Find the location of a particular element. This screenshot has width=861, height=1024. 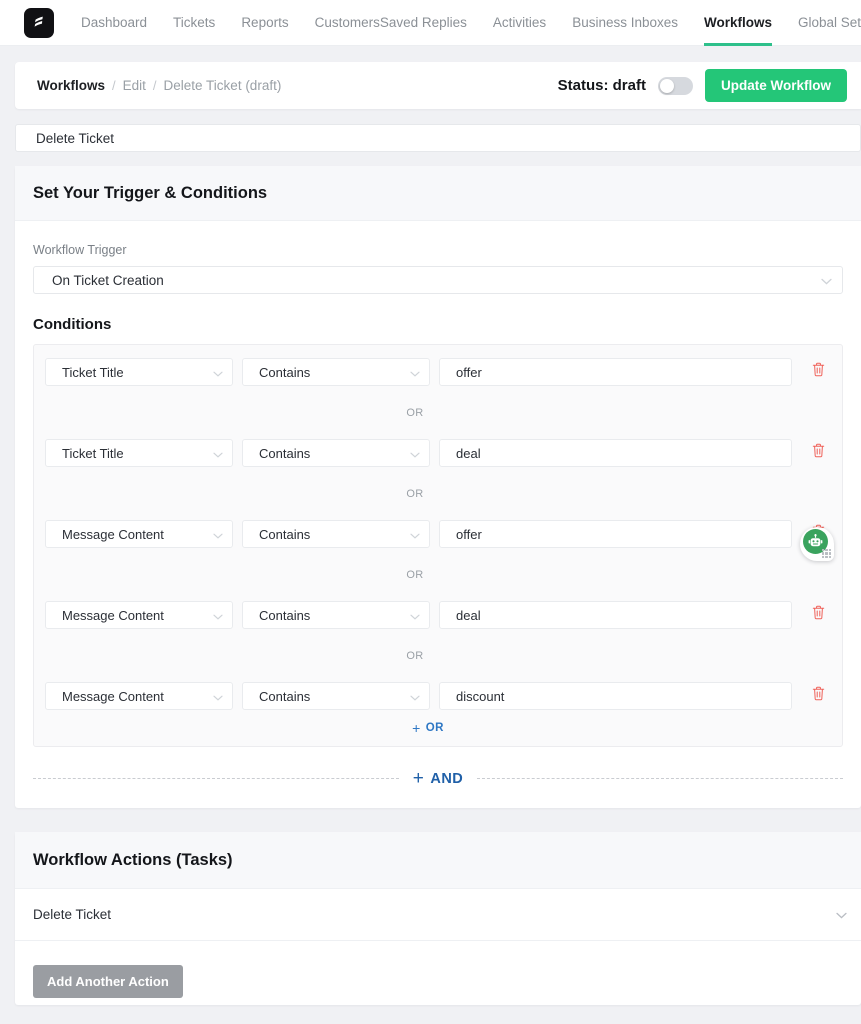

breadcrumb-edit: Edit is located at coordinates (134, 85).